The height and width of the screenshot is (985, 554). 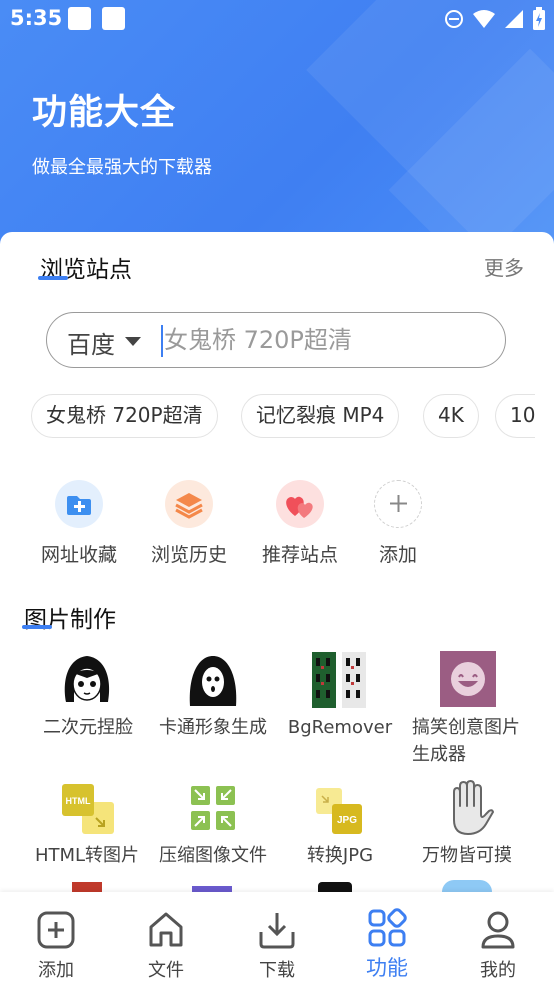 What do you see at coordinates (56, 970) in the screenshot?
I see `tab-label: 添加` at bounding box center [56, 970].